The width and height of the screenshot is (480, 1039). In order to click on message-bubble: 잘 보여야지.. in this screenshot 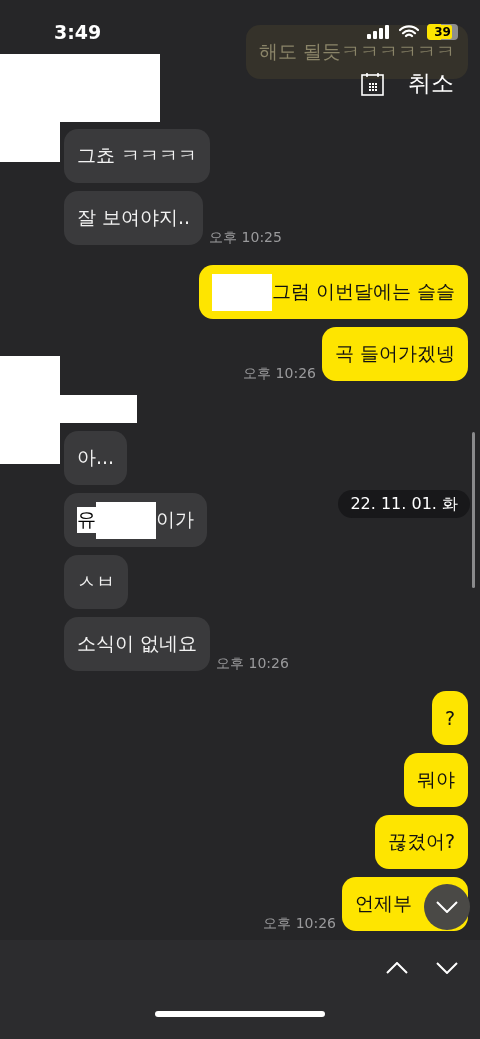, I will do `click(134, 218)`.